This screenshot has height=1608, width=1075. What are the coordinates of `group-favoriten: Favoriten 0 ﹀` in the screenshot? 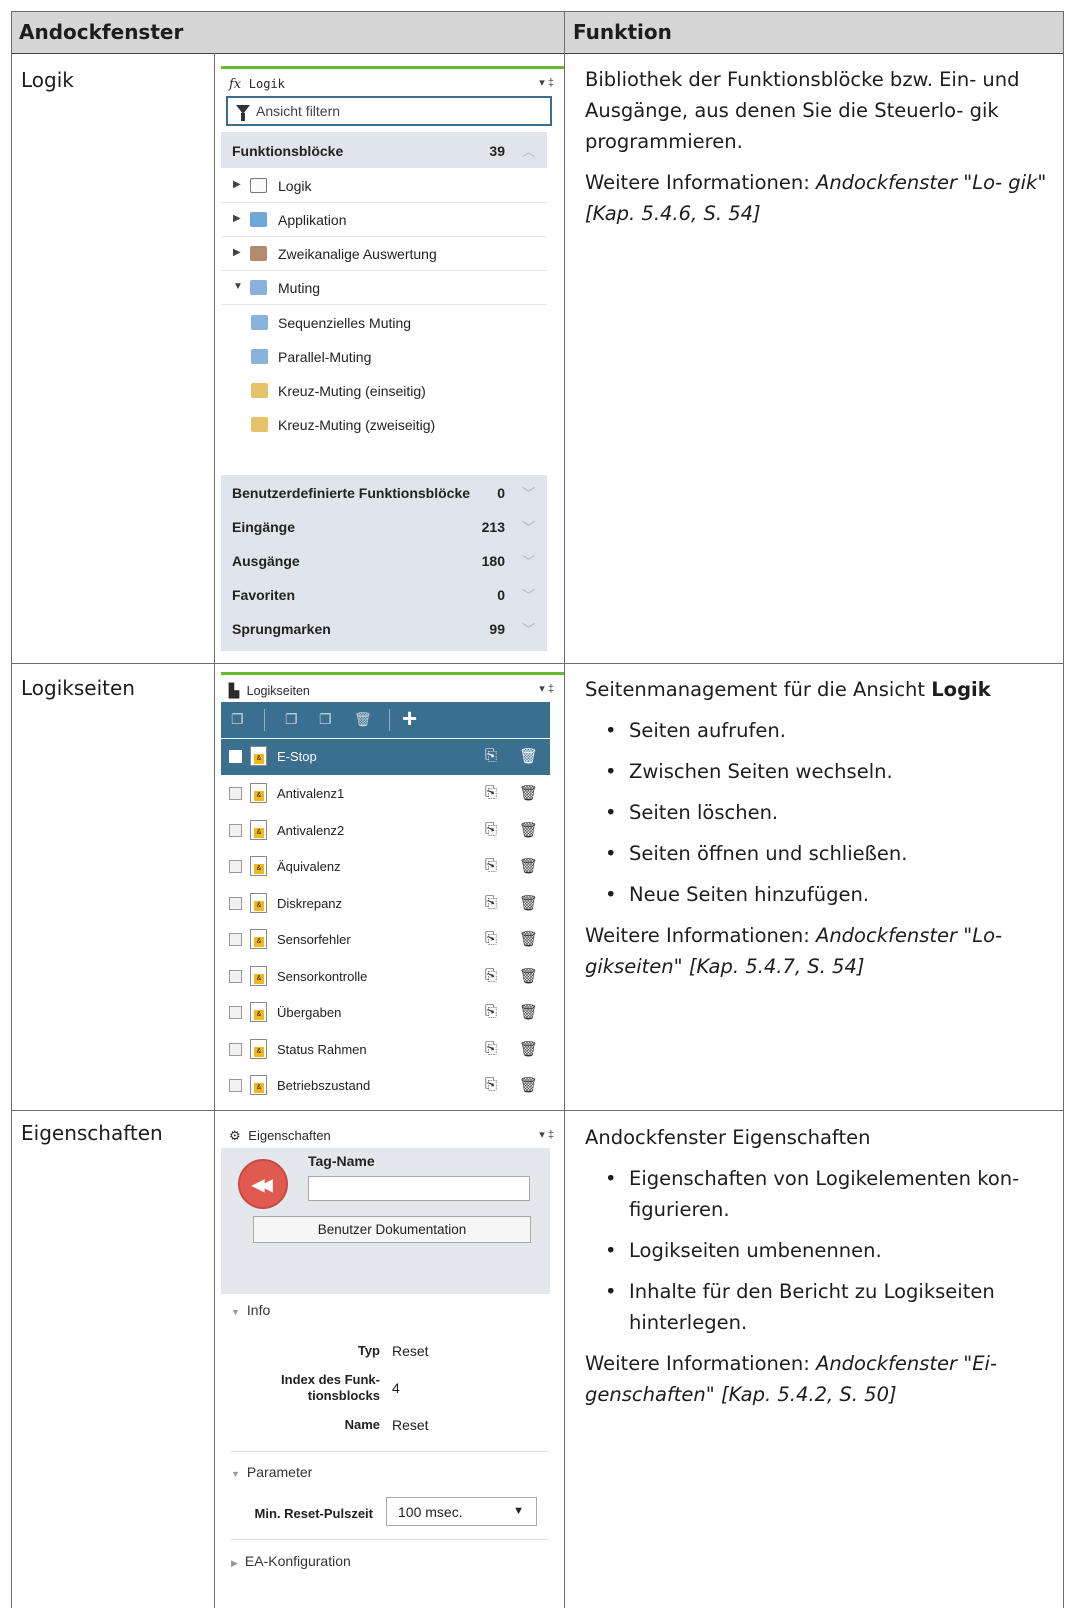 It's located at (384, 595).